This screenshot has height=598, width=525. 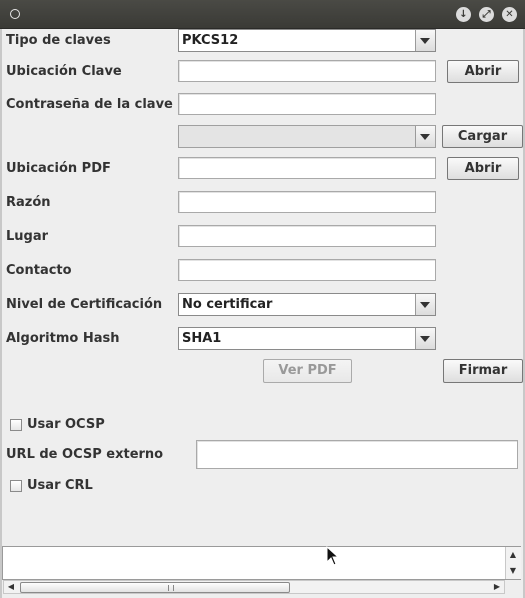 I want to click on scroll-left-icon: ◀, so click(x=11, y=587).